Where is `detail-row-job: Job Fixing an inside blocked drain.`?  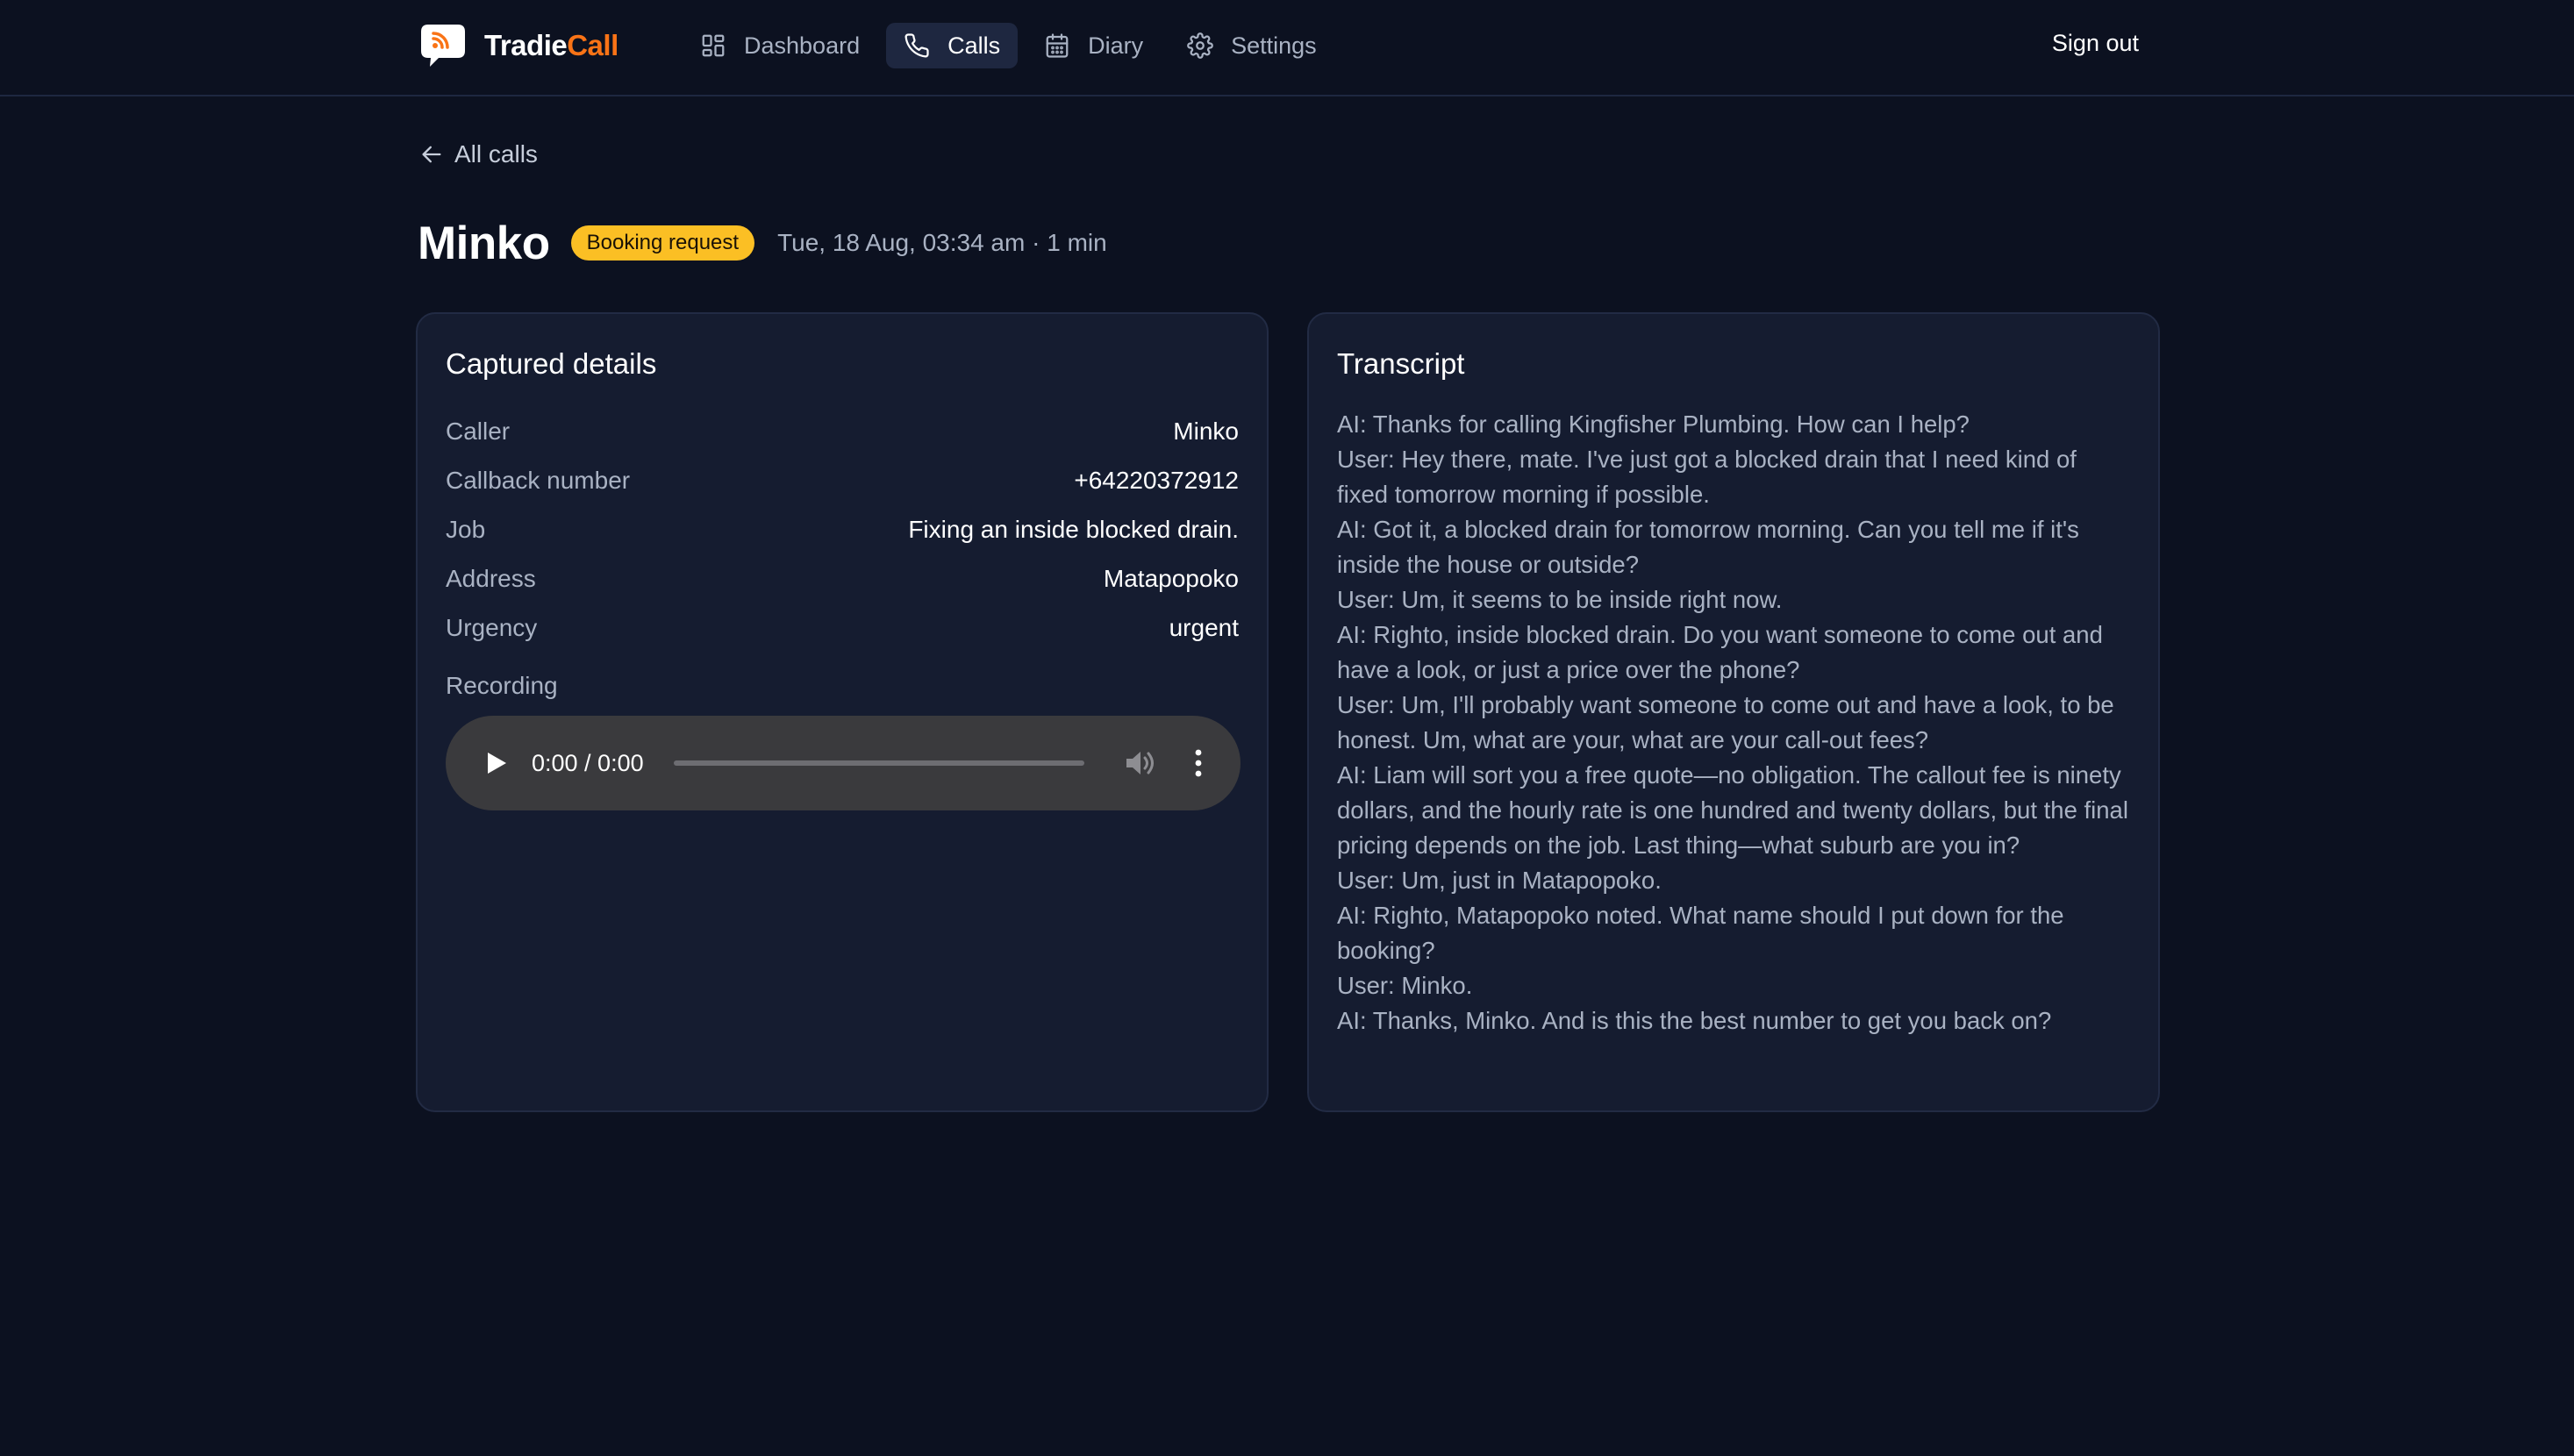
detail-row-job: Job Fixing an inside blocked drain. is located at coordinates (842, 529).